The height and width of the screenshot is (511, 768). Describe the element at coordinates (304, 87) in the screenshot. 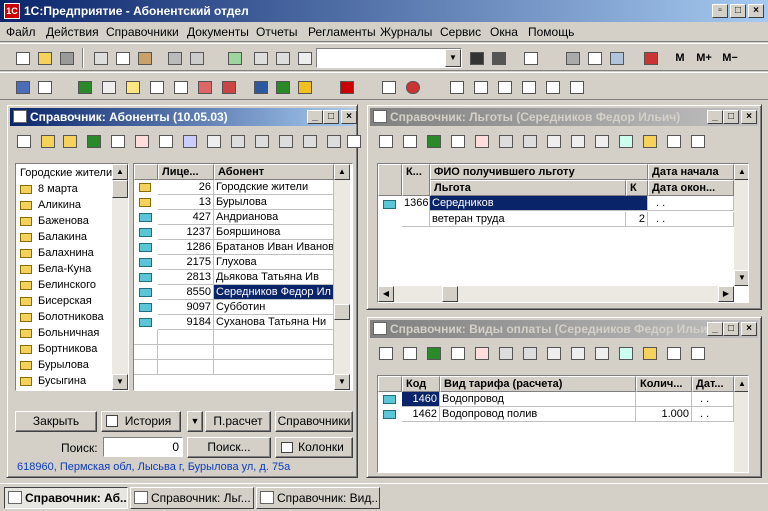

I see `dollar-icon` at that location.